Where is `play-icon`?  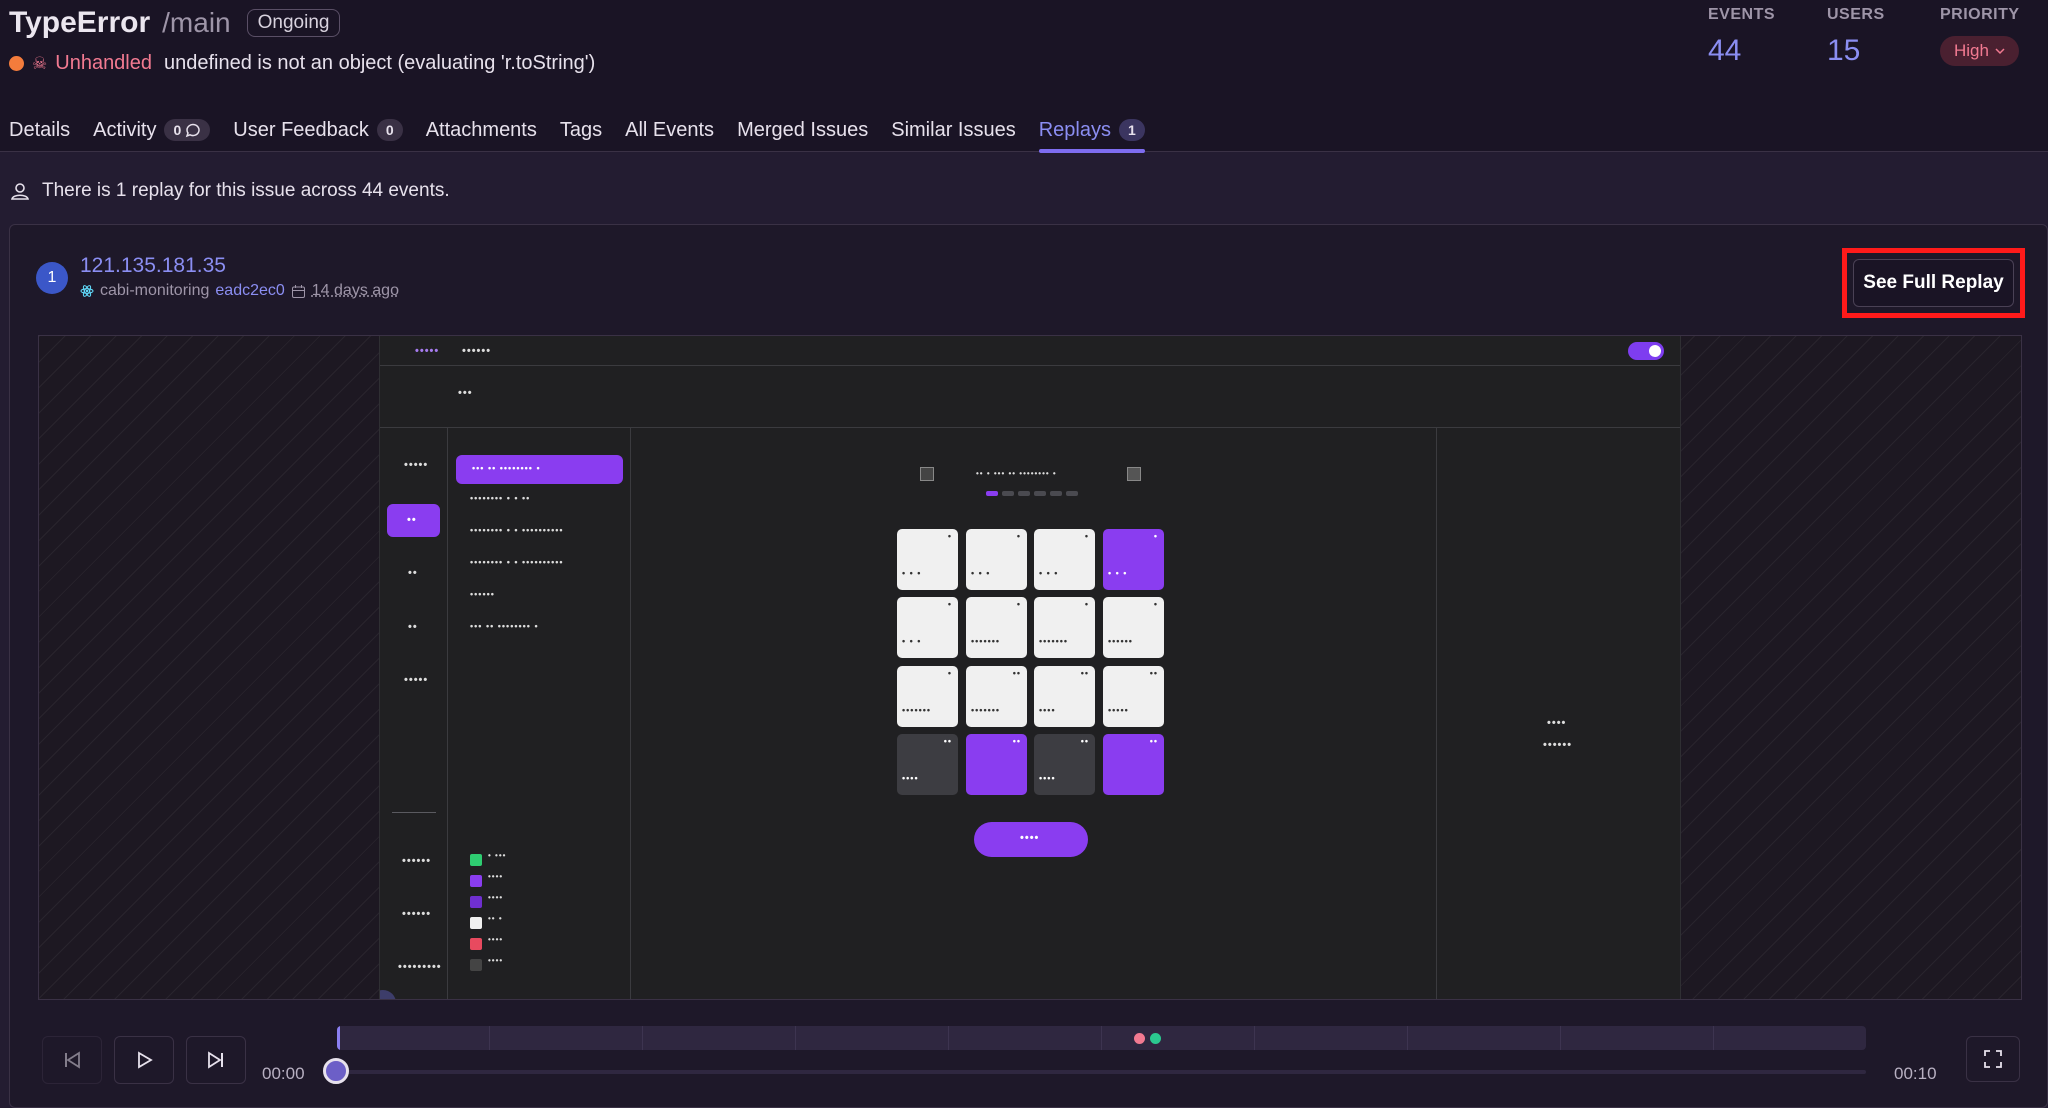
play-icon is located at coordinates (145, 1060).